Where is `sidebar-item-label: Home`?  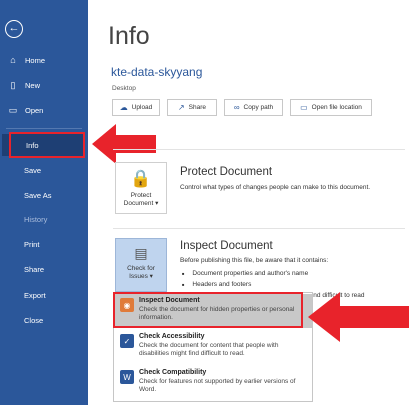
sidebar-item-label: Home is located at coordinates (35, 60).